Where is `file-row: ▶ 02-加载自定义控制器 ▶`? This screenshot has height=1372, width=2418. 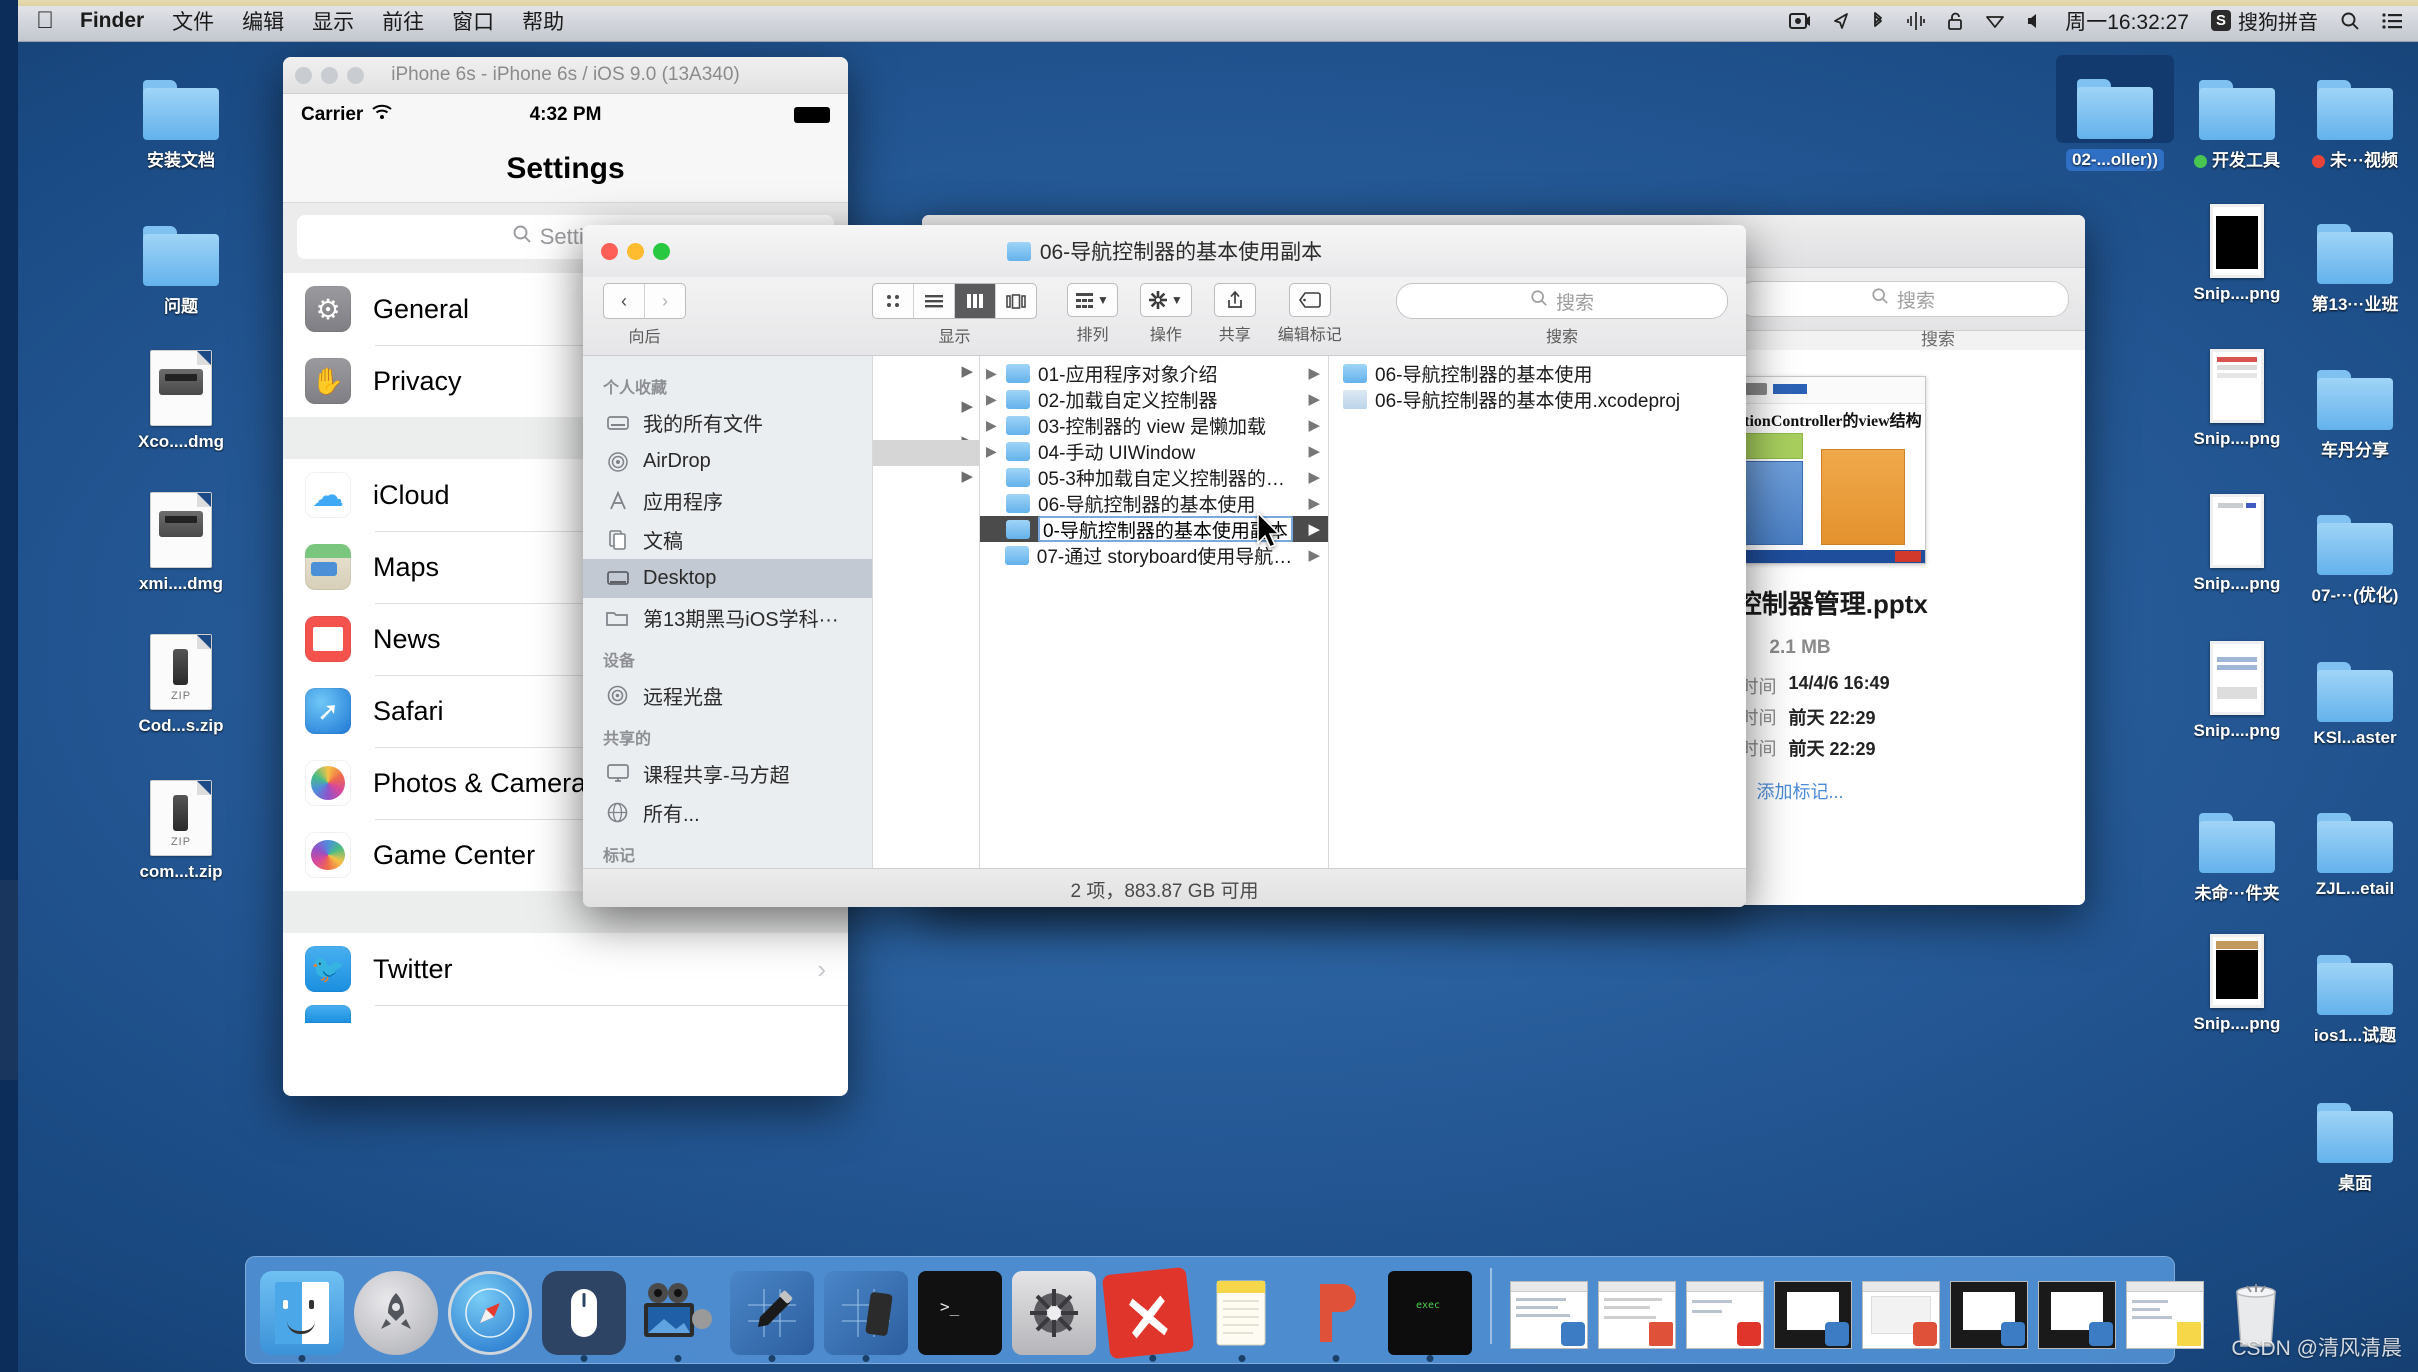 file-row: ▶ 02-加载自定义控制器 ▶ is located at coordinates (1154, 399).